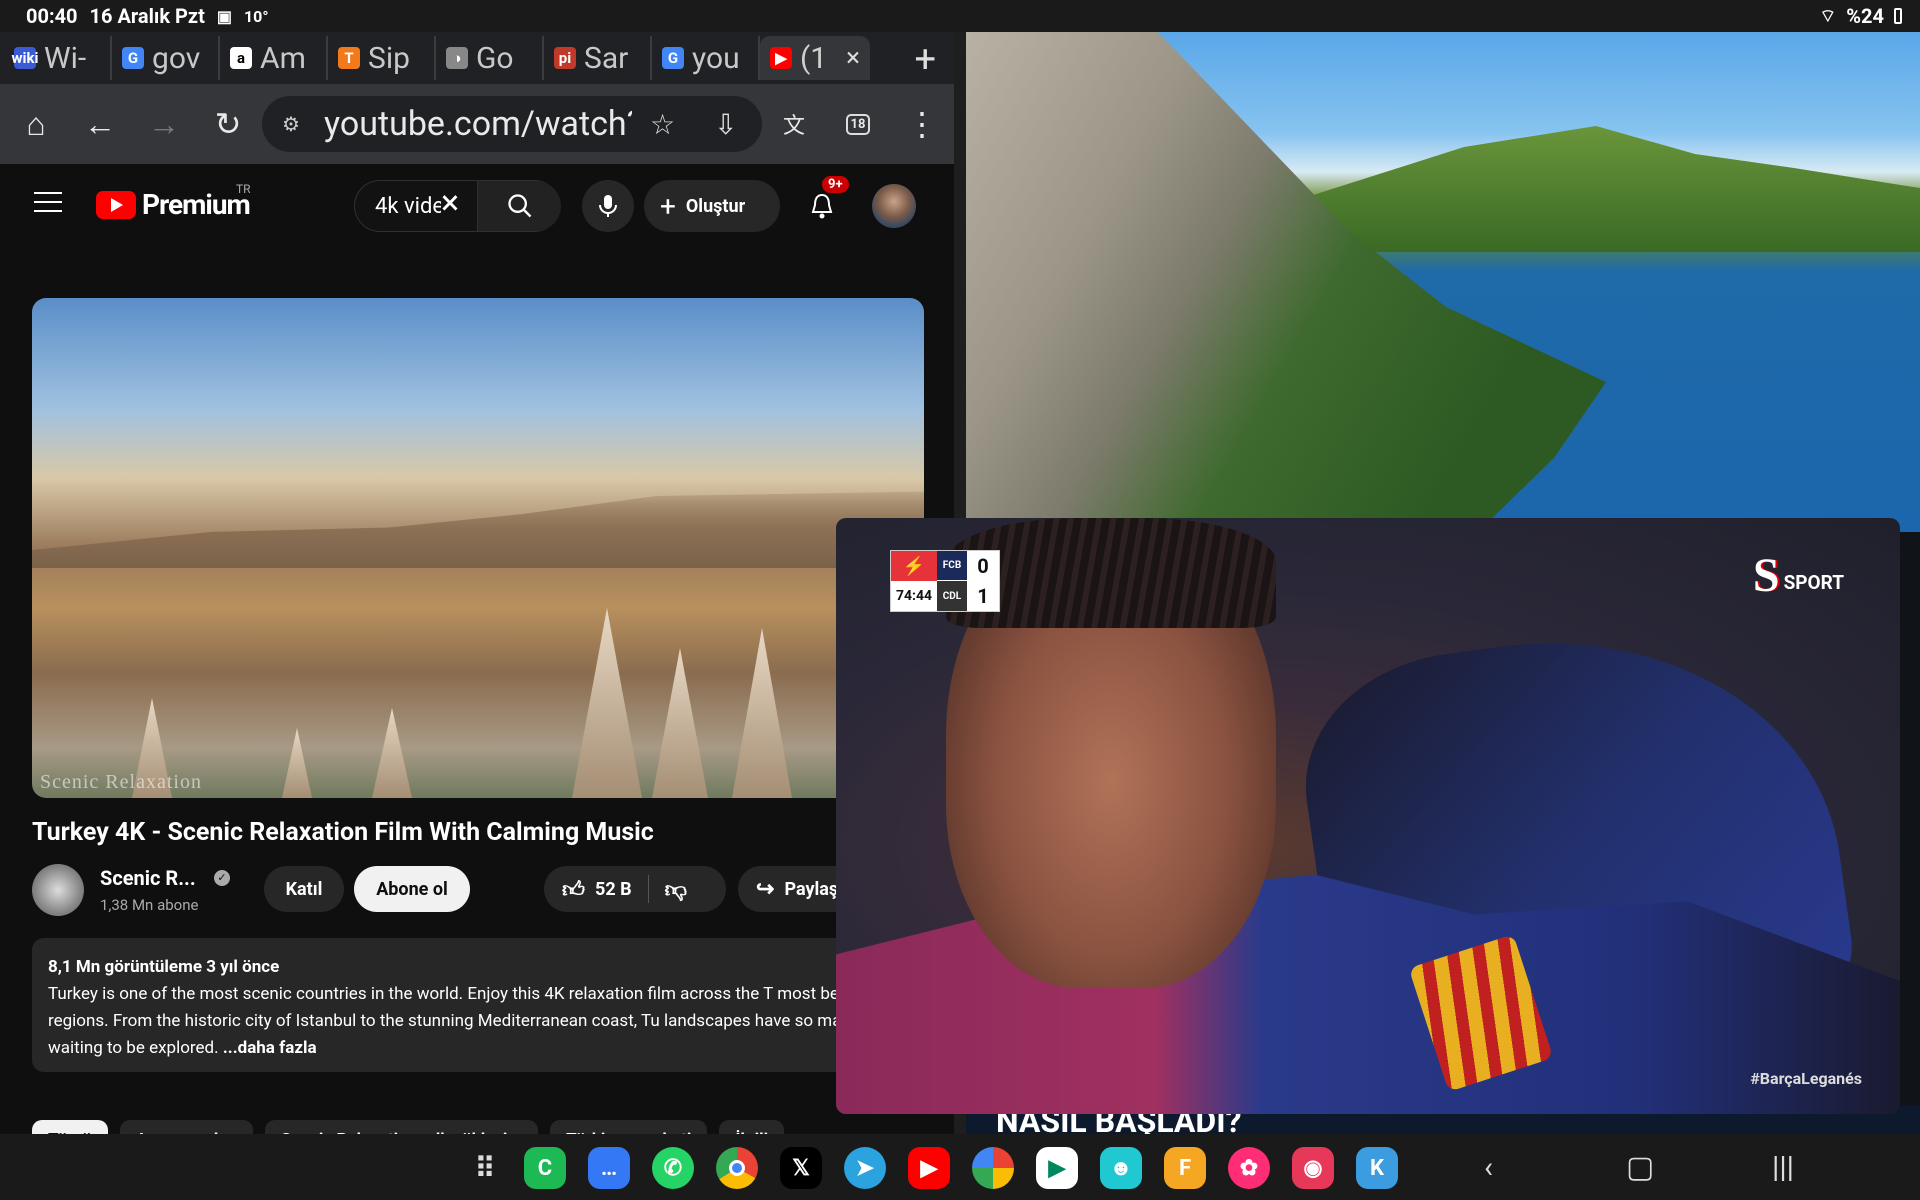  What do you see at coordinates (450, 203) in the screenshot?
I see `clear-search-icon: ×` at bounding box center [450, 203].